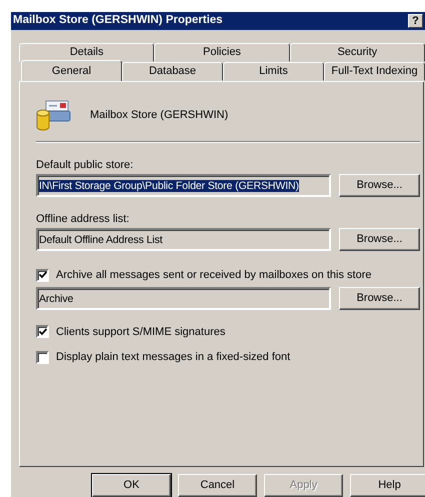 The image size is (425, 497). I want to click on field-label: Default public store:, so click(85, 164).